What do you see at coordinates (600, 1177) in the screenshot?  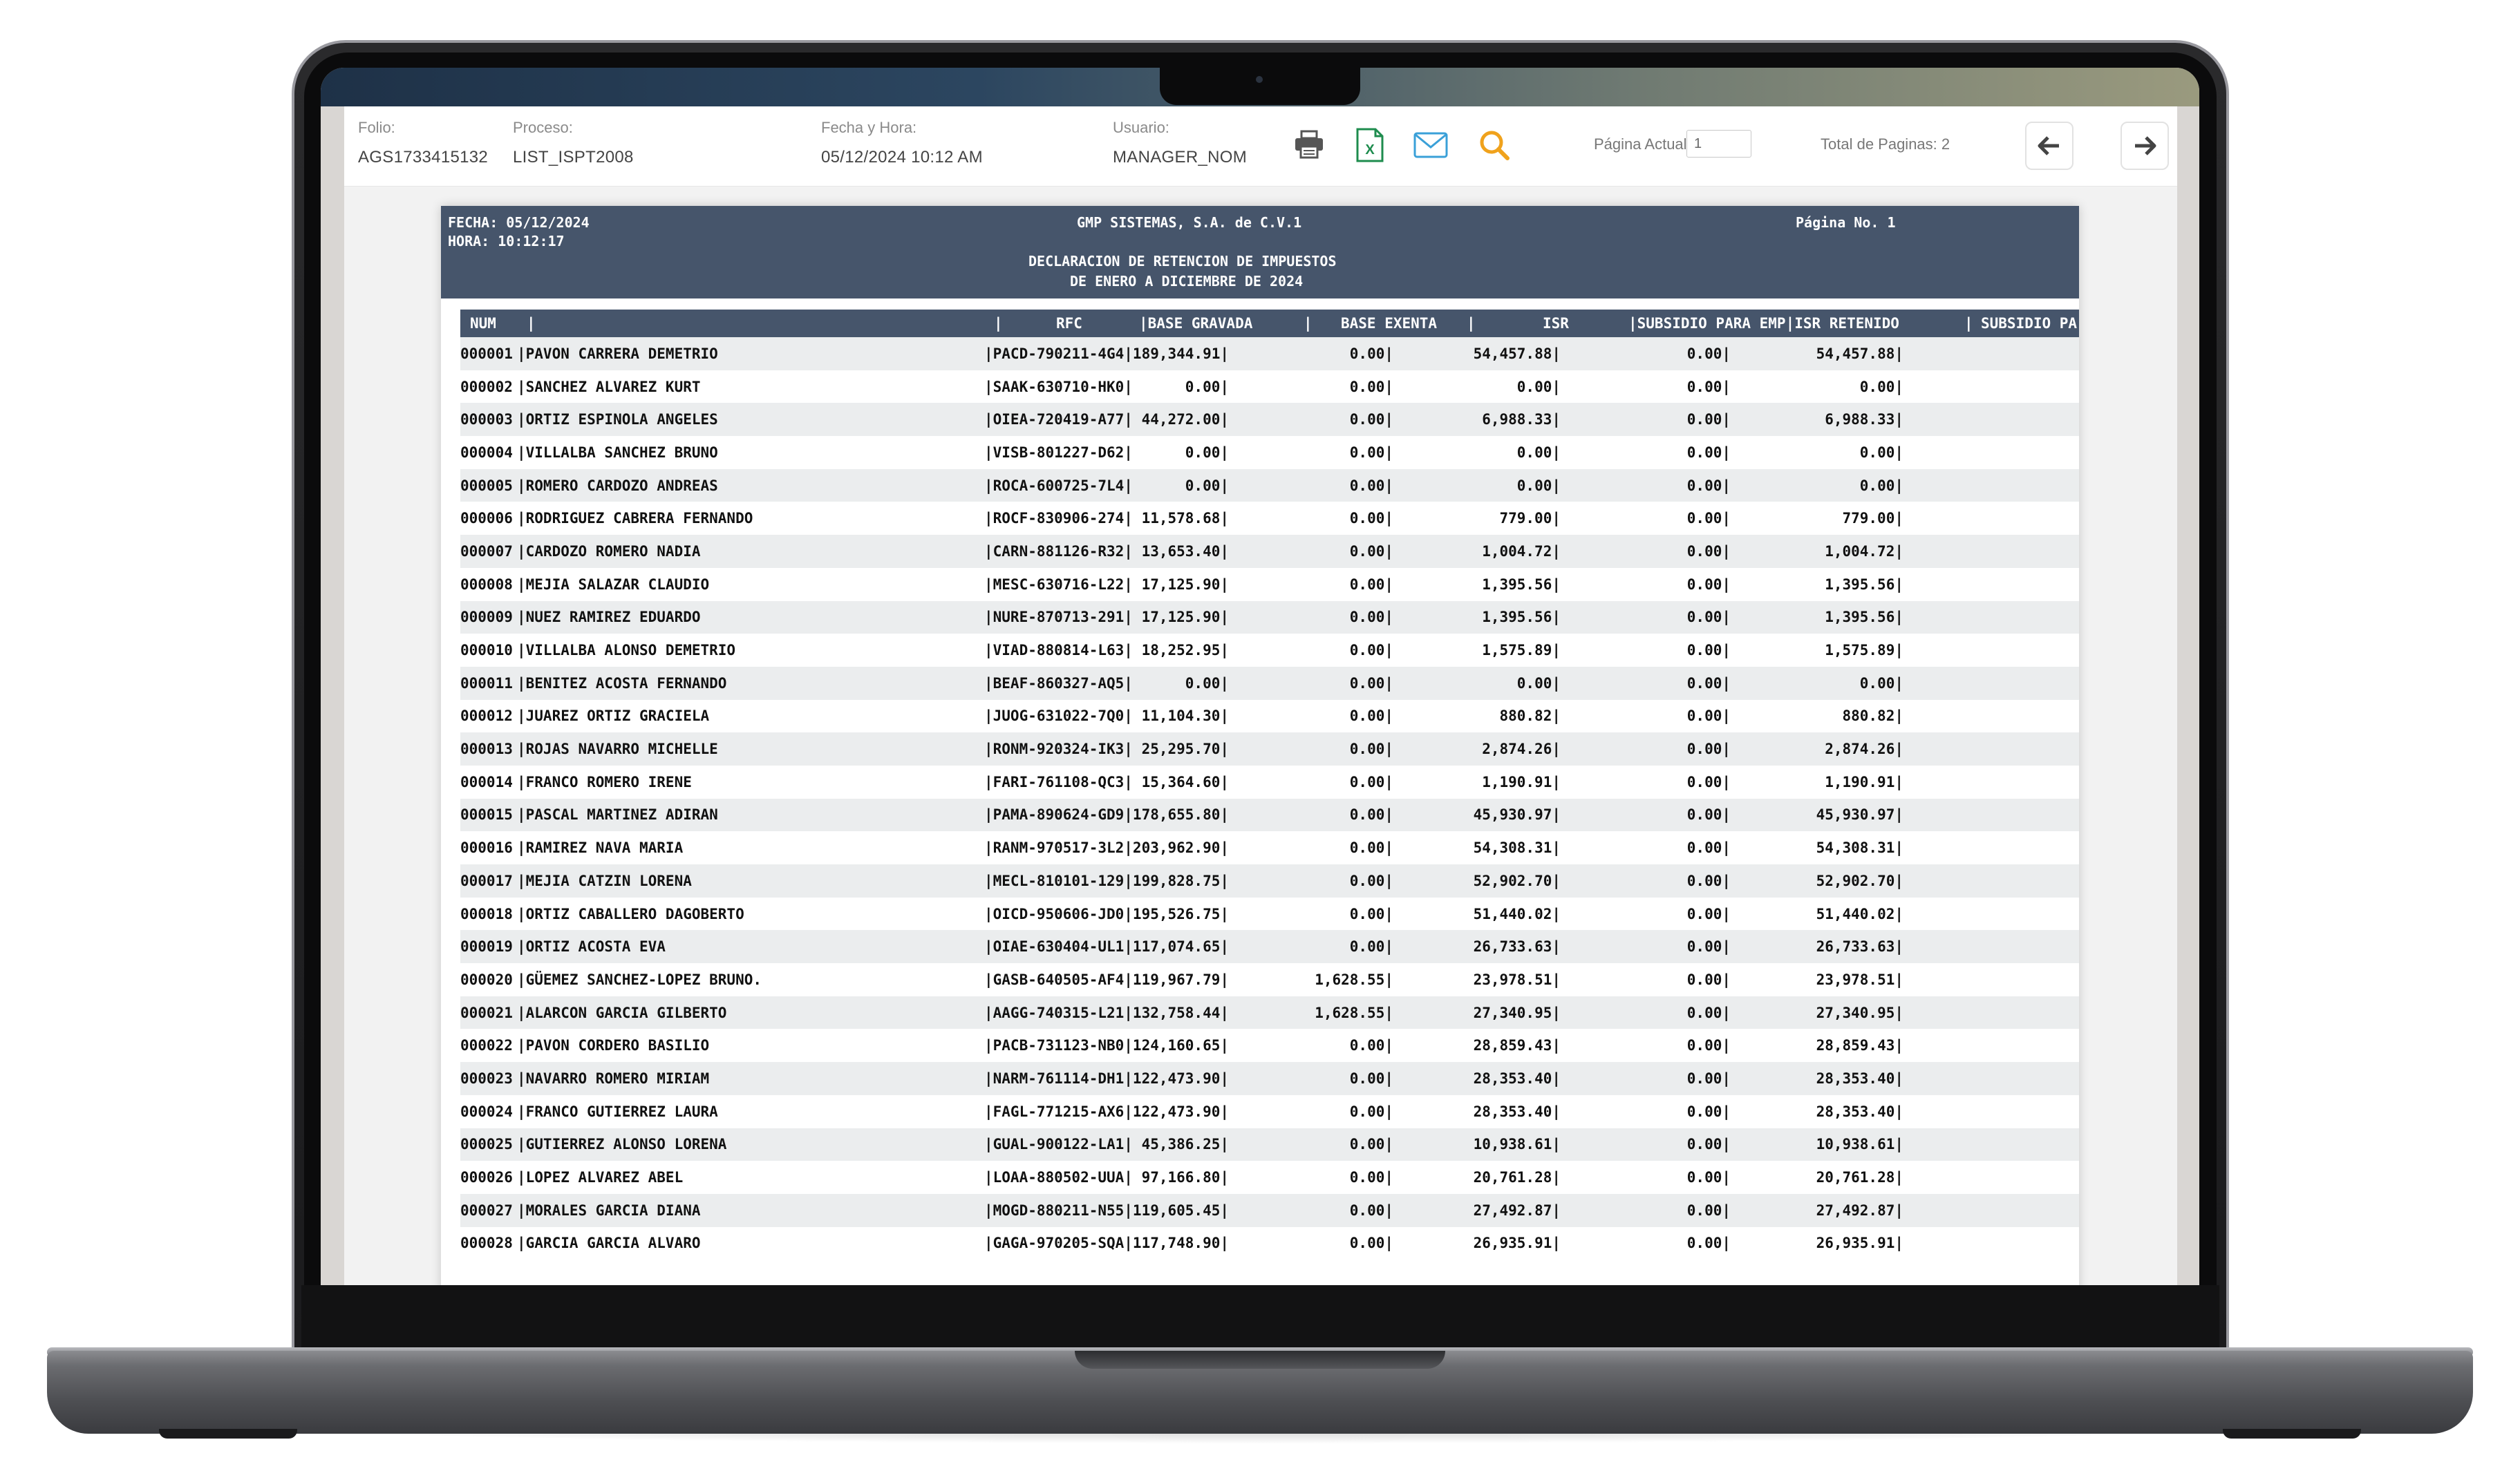 I see `cell-name: |LOPEZ ALVAREZ ABEL` at bounding box center [600, 1177].